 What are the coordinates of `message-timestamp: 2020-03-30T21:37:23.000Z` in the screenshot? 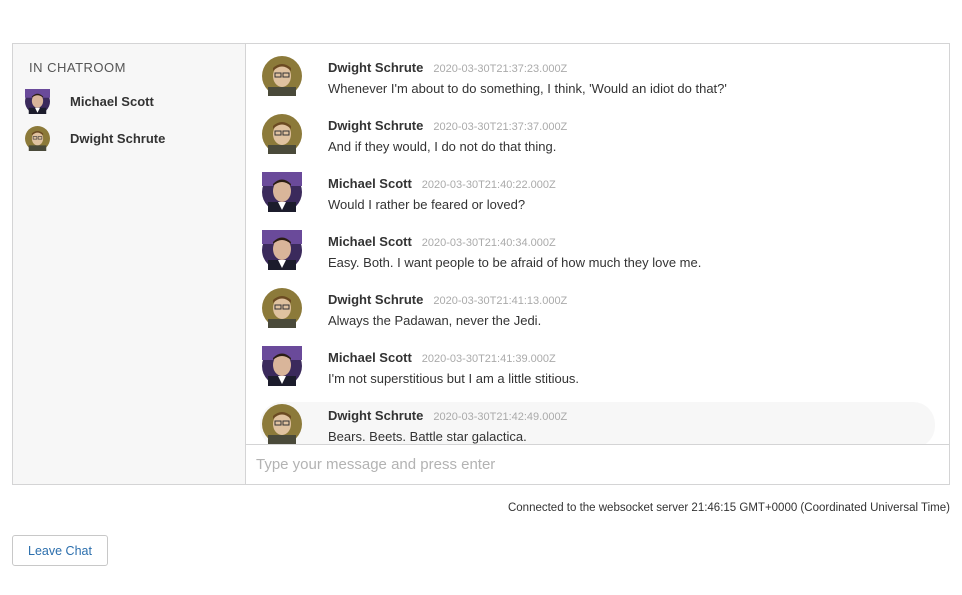 It's located at (500, 69).